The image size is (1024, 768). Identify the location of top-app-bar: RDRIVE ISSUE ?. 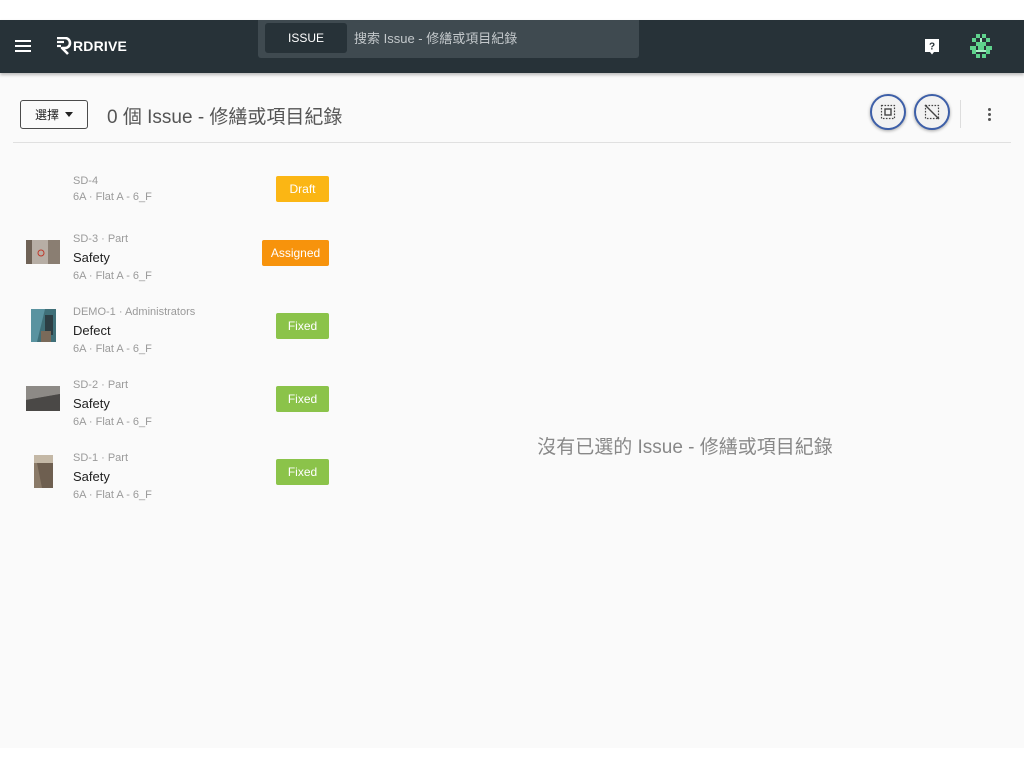
(512, 46).